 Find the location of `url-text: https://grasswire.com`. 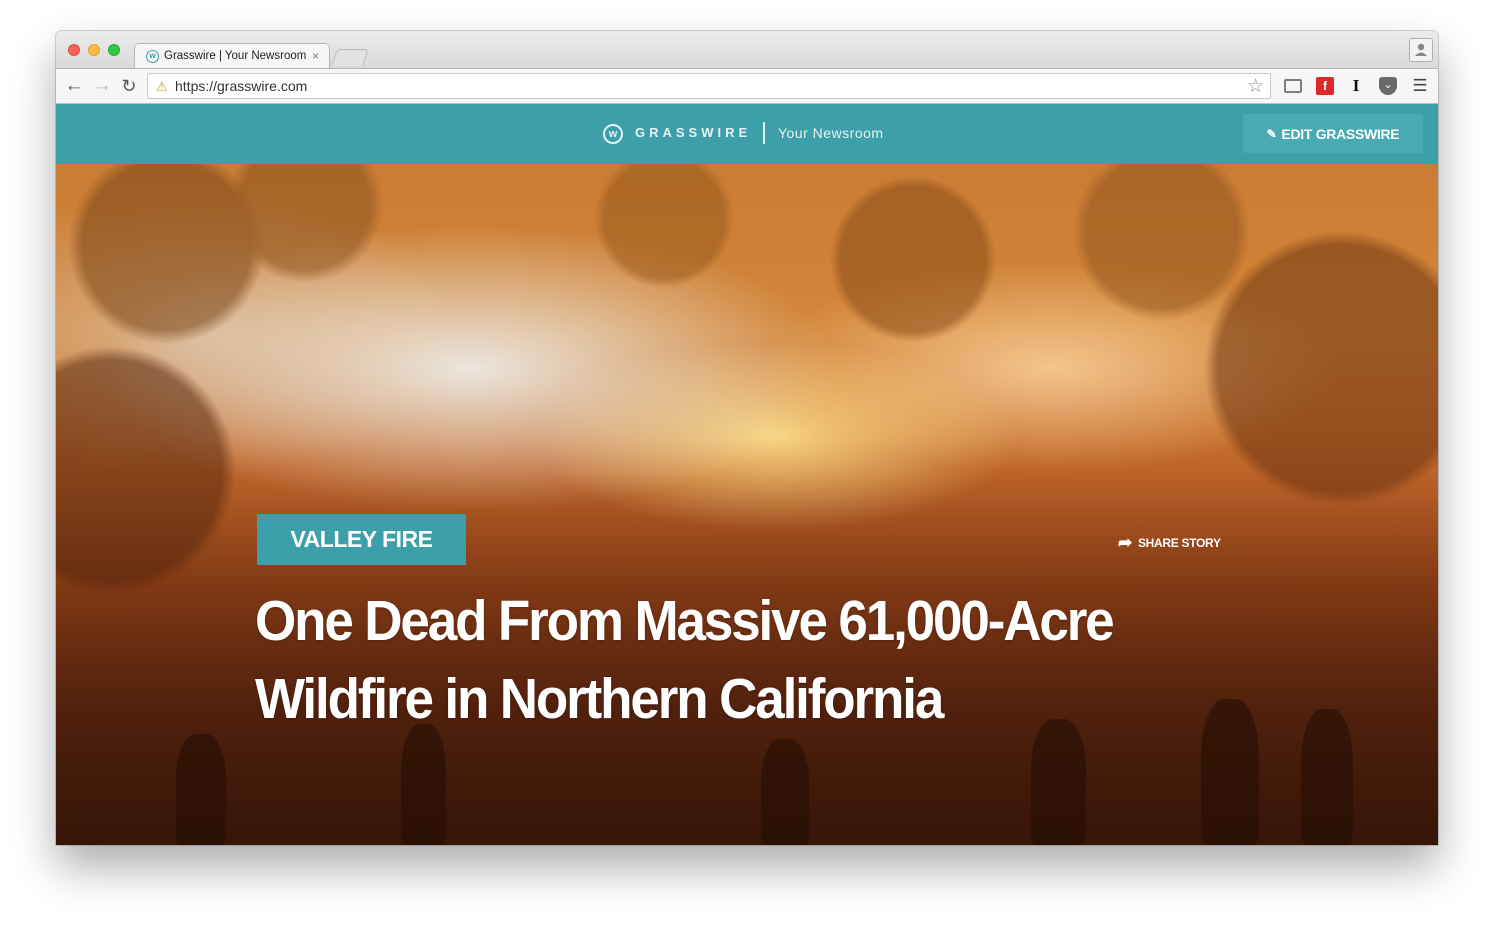

url-text: https://grasswire.com is located at coordinates (241, 86).